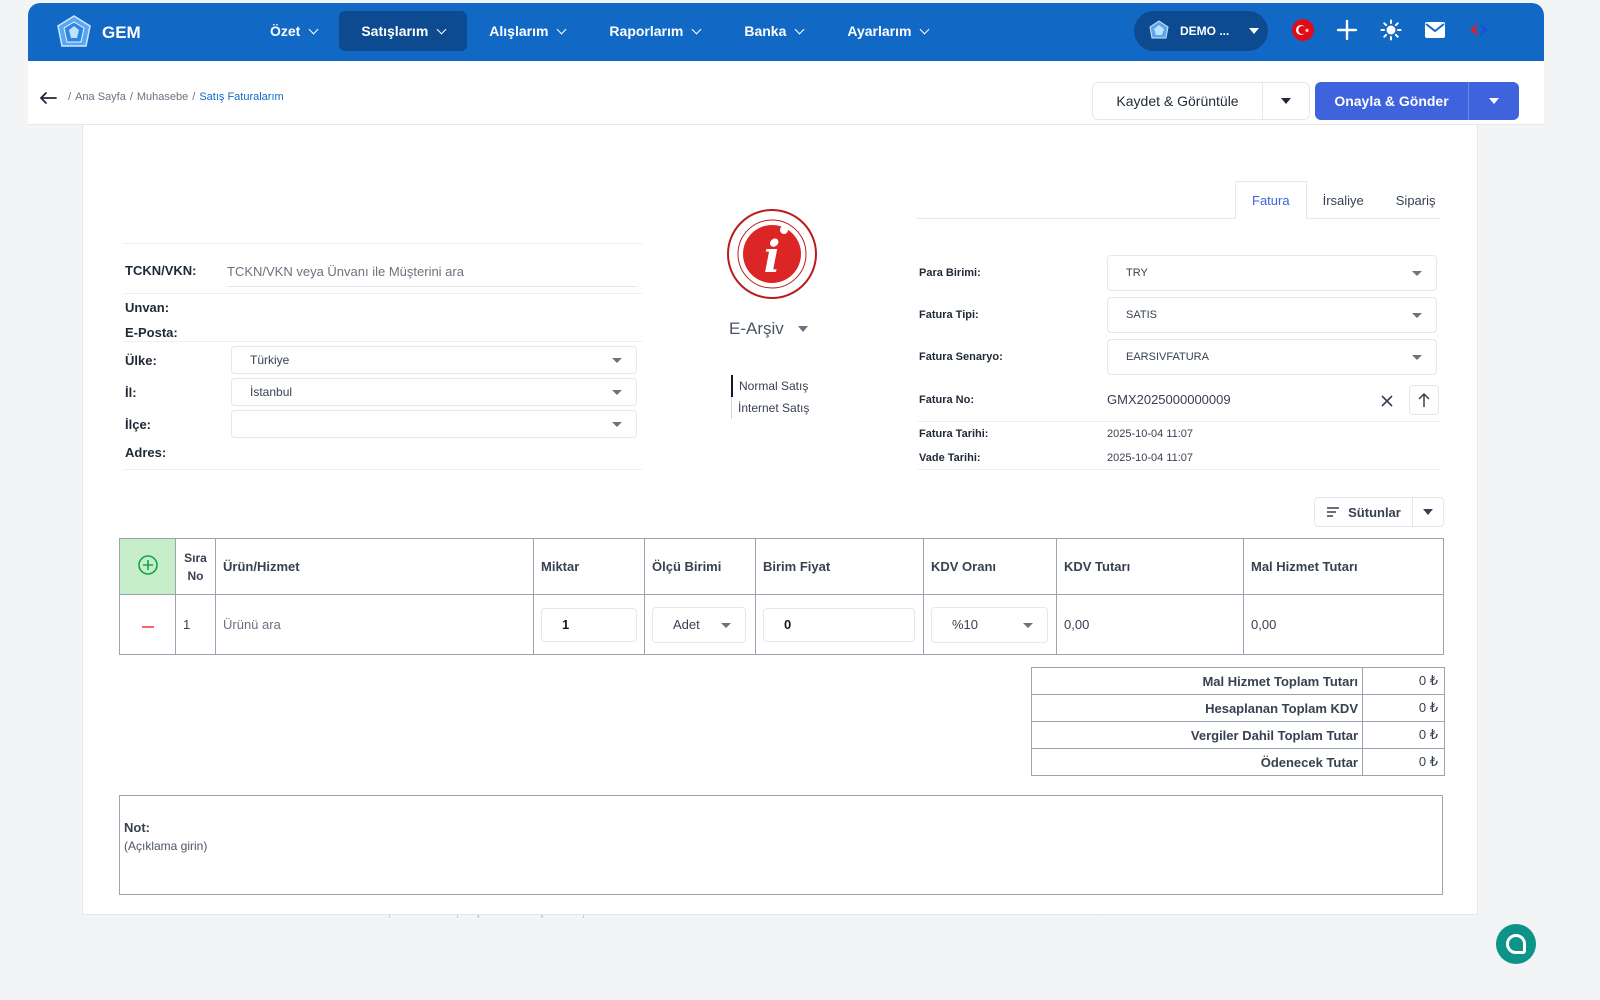  I want to click on menu-satislarim-label: Satışlarım, so click(395, 31).